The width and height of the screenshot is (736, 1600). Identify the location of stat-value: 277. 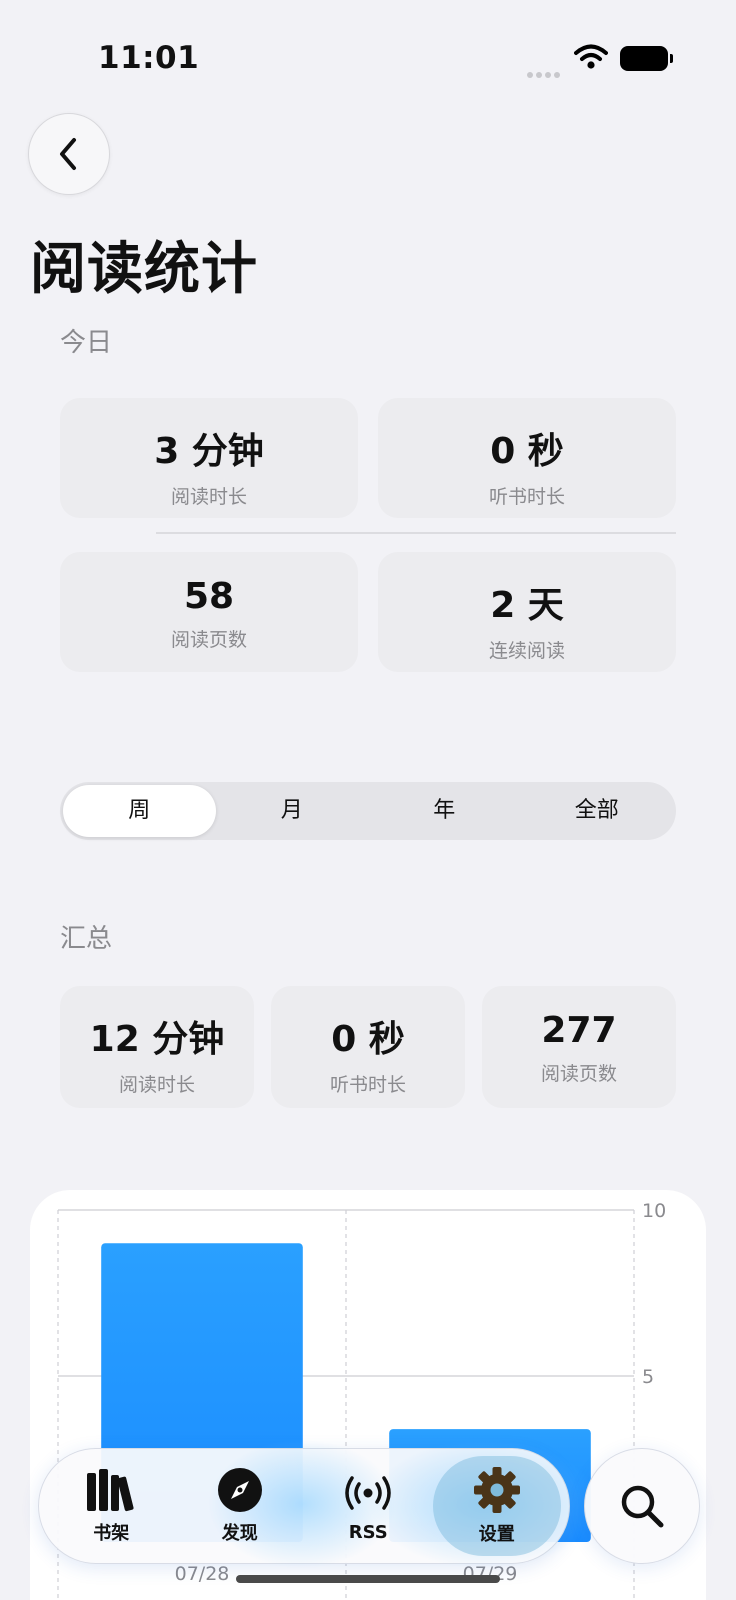
(579, 1030).